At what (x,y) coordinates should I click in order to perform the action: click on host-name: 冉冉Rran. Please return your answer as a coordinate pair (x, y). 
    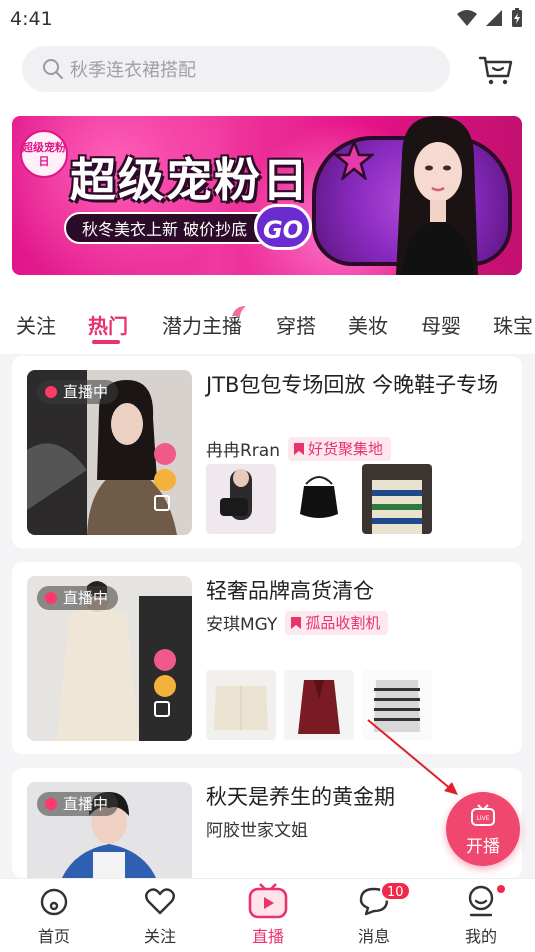
    Looking at the image, I should click on (243, 448).